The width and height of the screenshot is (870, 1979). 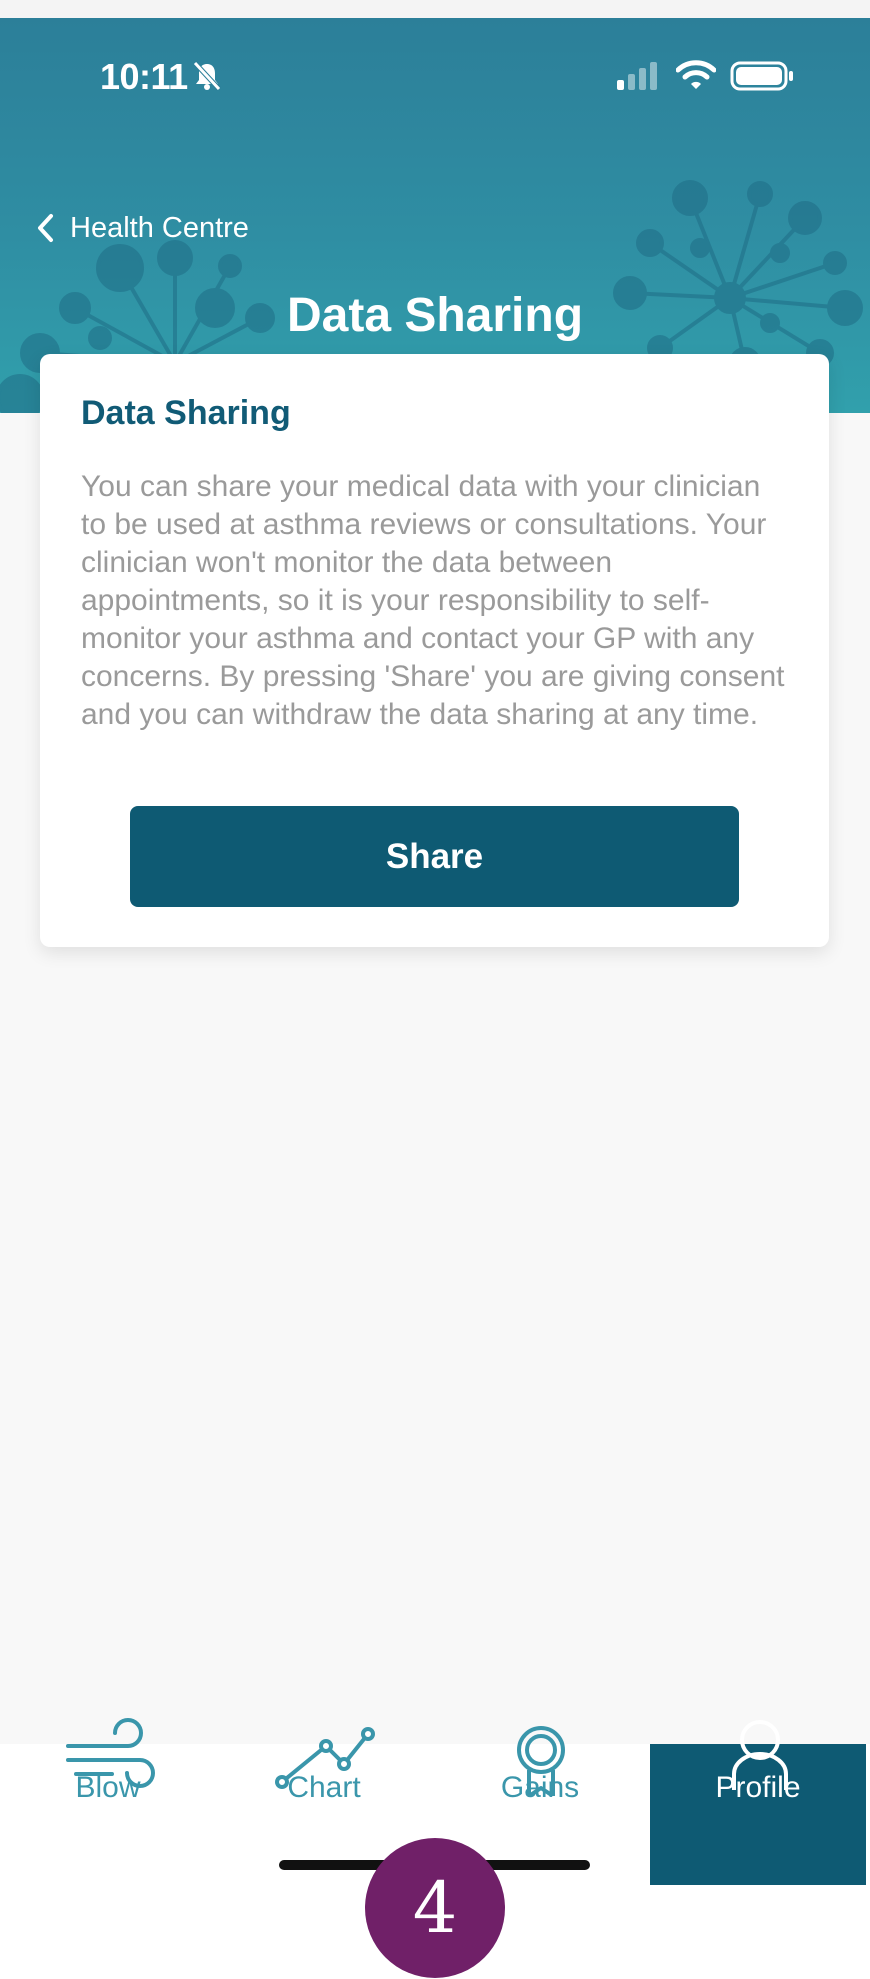 I want to click on tab-chart-label: Chart, so click(x=324, y=1787).